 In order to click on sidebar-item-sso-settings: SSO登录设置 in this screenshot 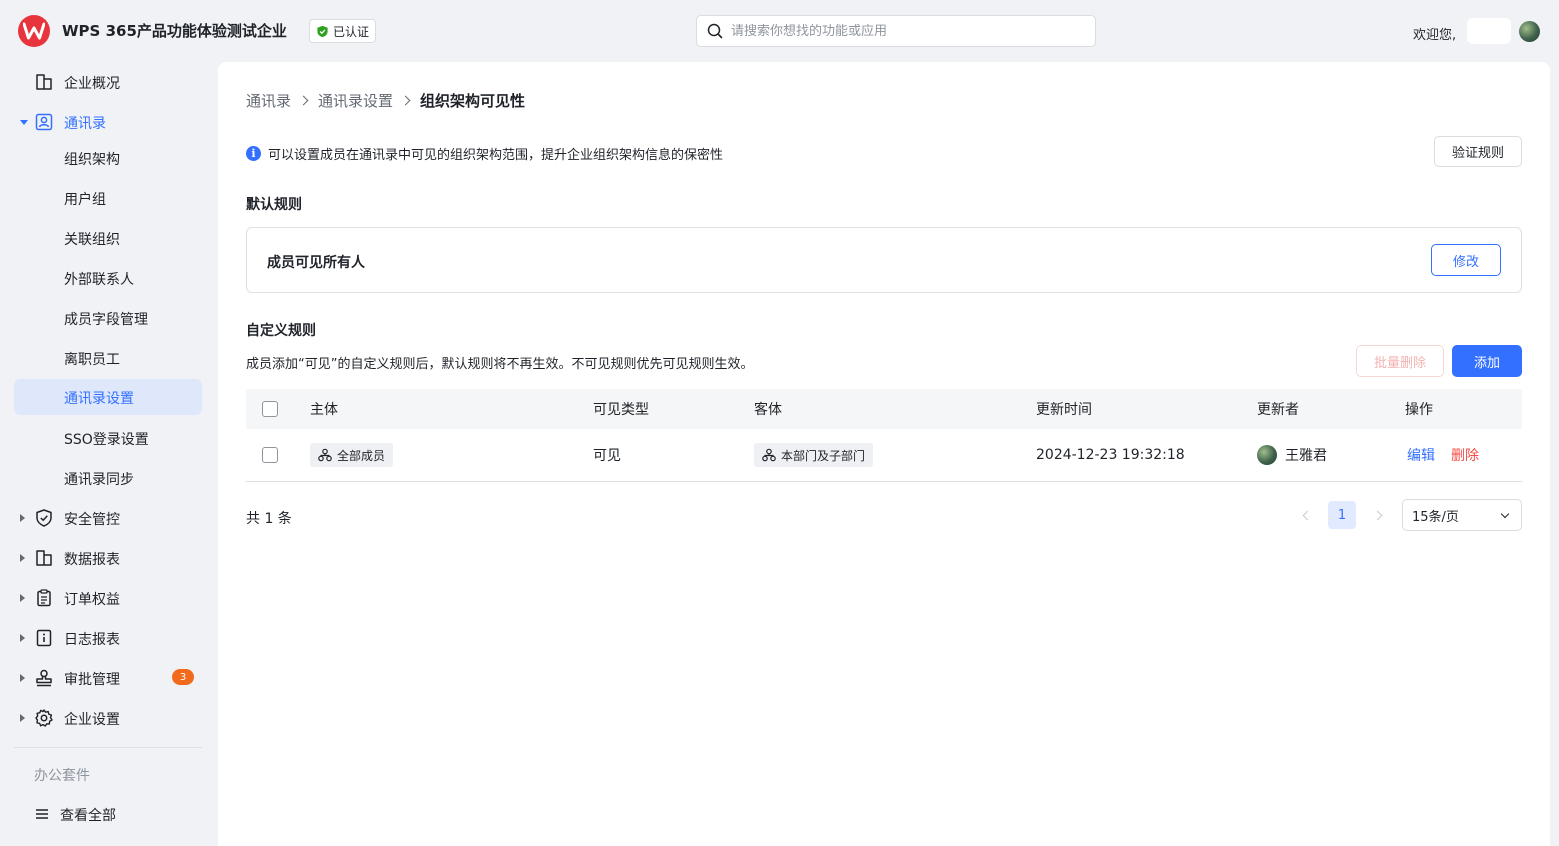, I will do `click(108, 438)`.